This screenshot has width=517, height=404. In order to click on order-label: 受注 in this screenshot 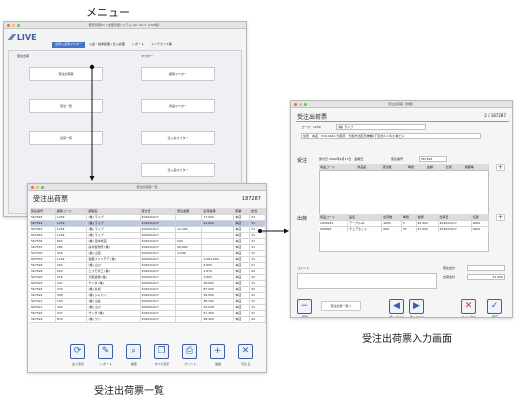, I will do `click(302, 161)`.